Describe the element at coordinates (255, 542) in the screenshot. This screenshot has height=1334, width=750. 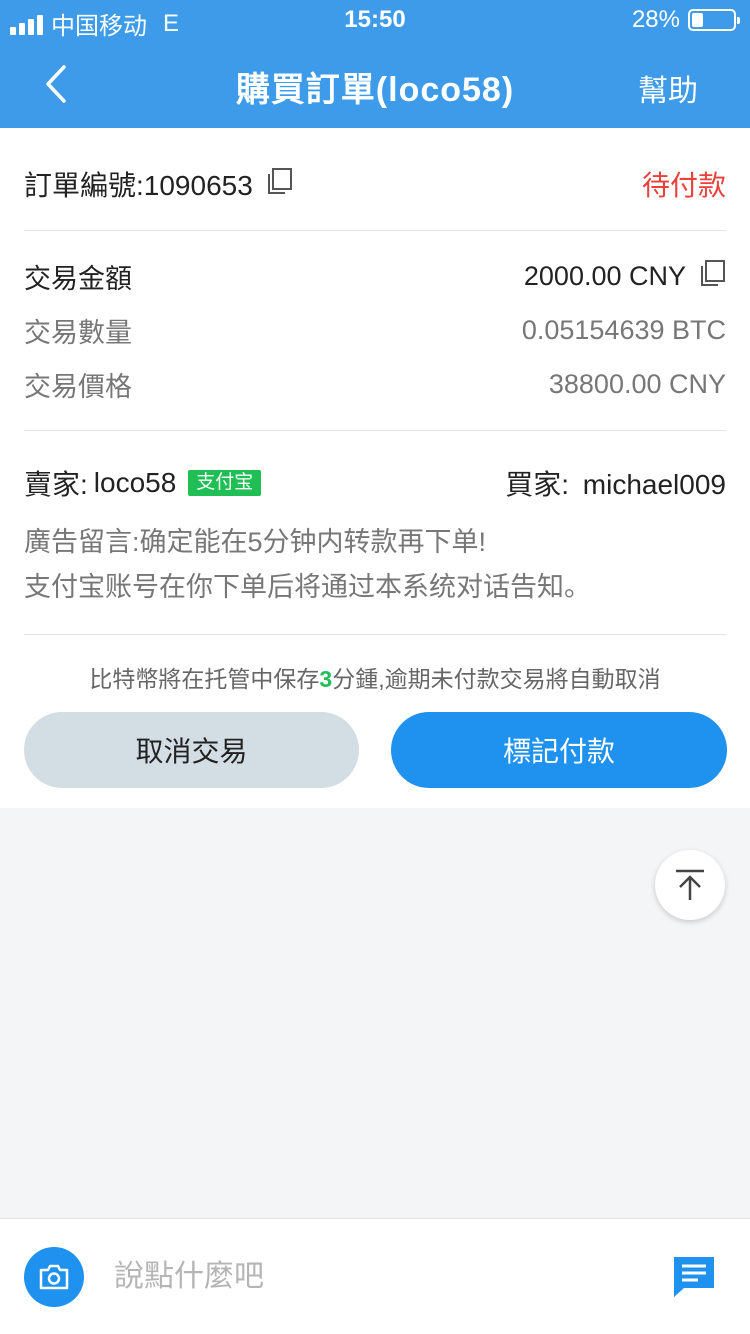
I see `ad-message-line: 廣告留言:确定能在5分钟内转款再下单!` at that location.